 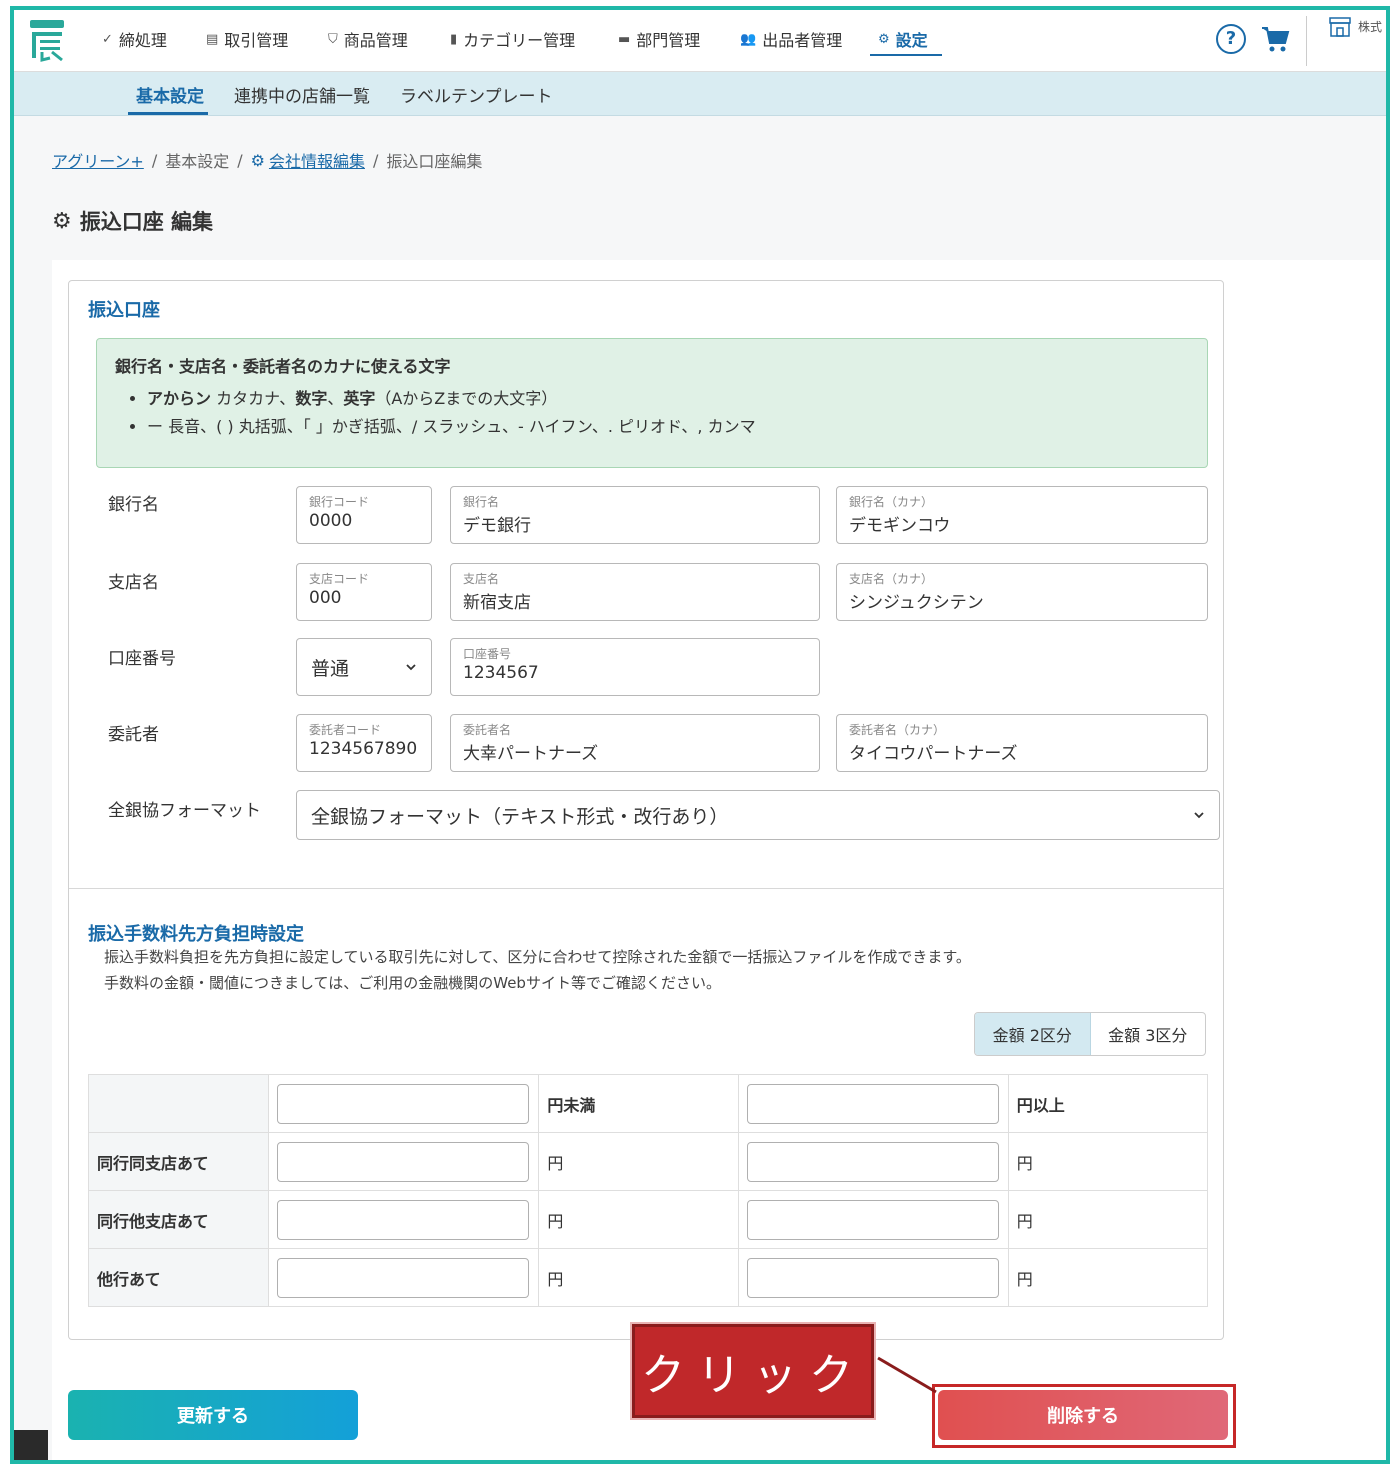 I want to click on list-icon: ▤, so click(x=212, y=39).